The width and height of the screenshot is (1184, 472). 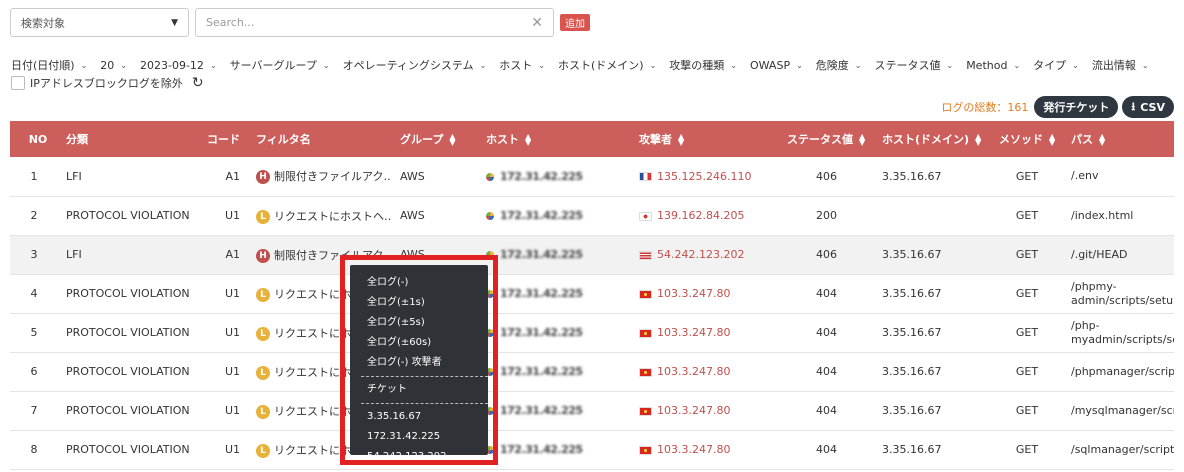 I want to click on csv-download-button: ⭳ CSV, so click(x=1148, y=107).